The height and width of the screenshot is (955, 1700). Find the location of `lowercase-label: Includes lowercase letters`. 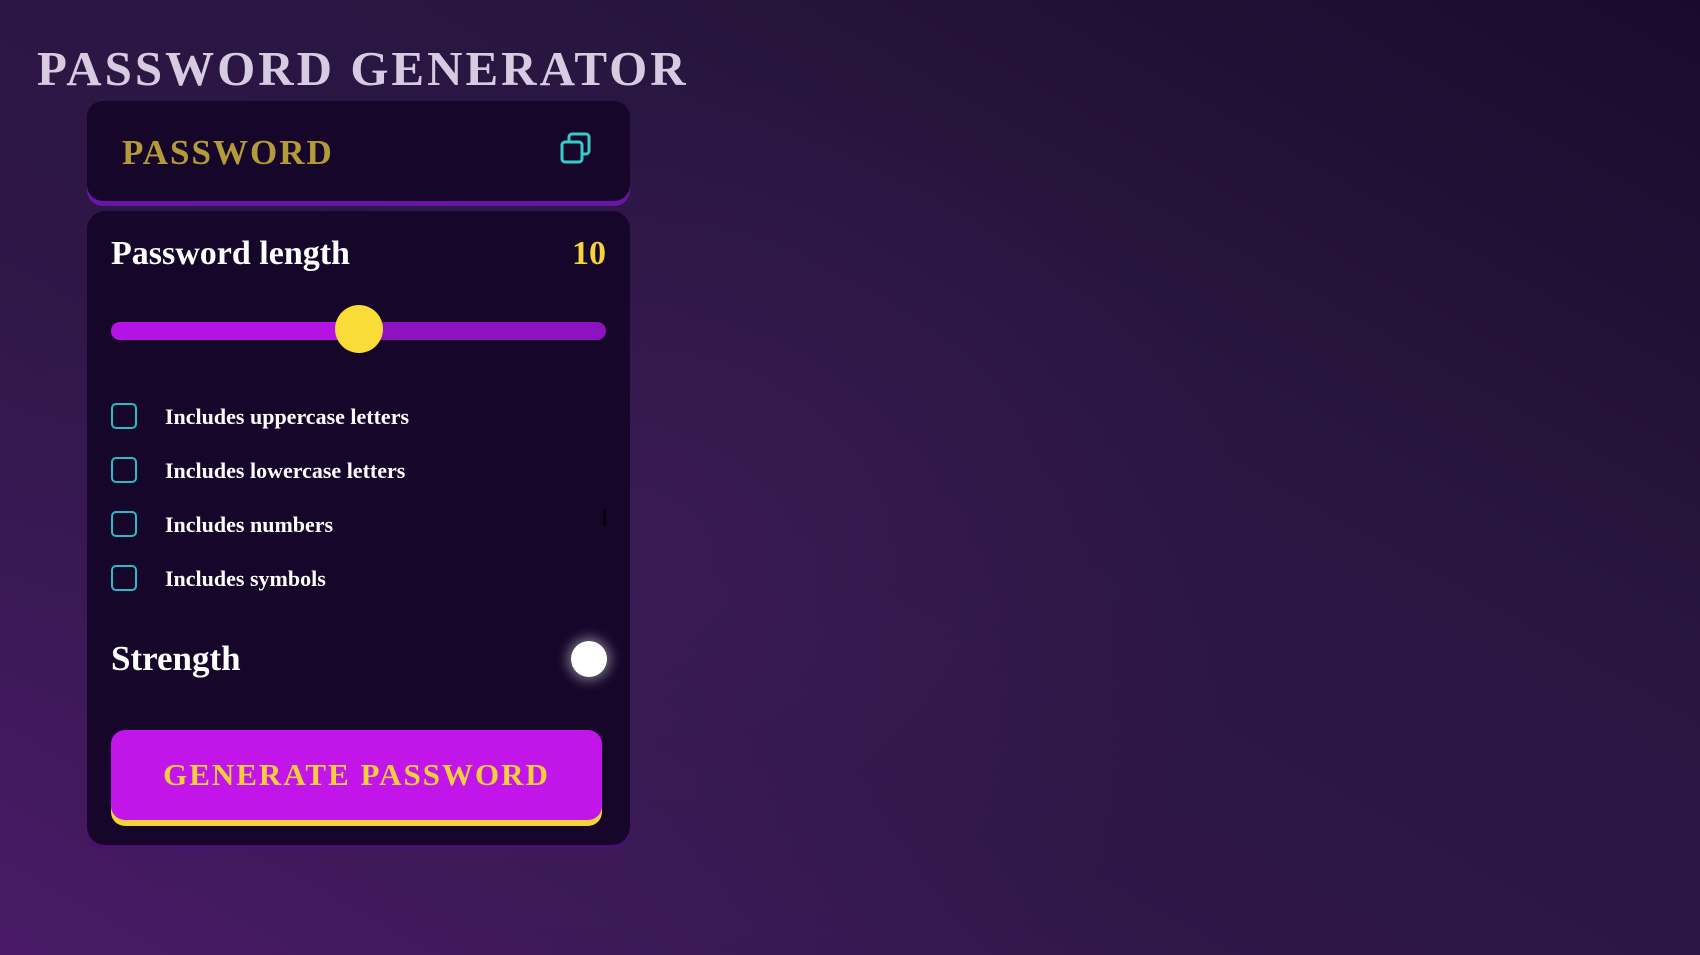

lowercase-label: Includes lowercase letters is located at coordinates (285, 471).